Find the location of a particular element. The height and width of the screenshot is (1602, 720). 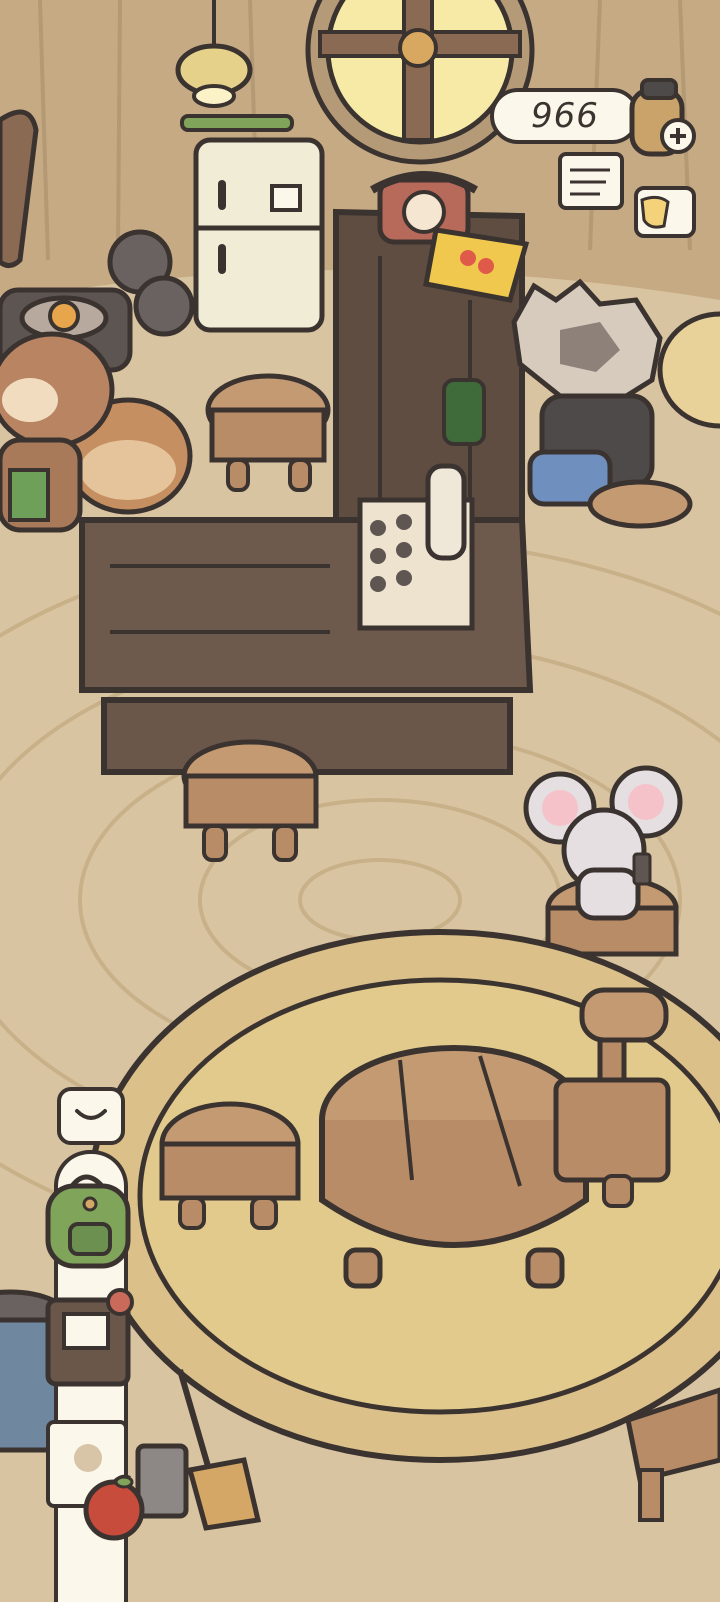

recipe-book-icon is located at coordinates (89, 1339).